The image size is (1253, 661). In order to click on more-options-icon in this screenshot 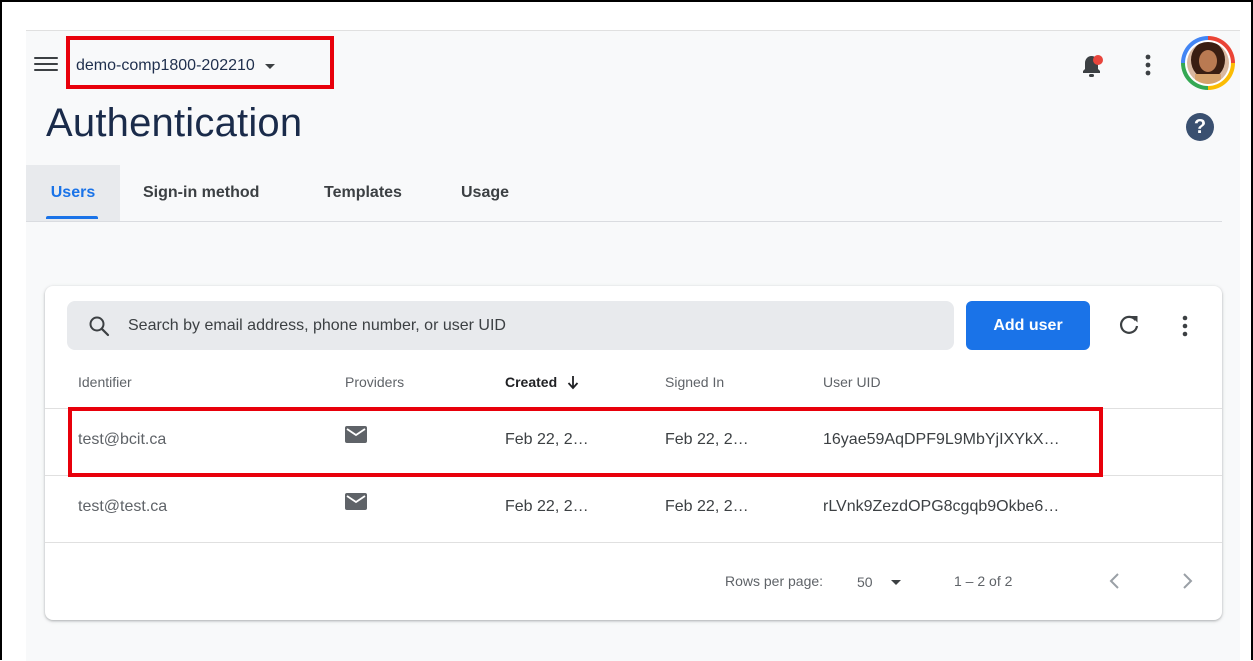, I will do `click(1148, 65)`.